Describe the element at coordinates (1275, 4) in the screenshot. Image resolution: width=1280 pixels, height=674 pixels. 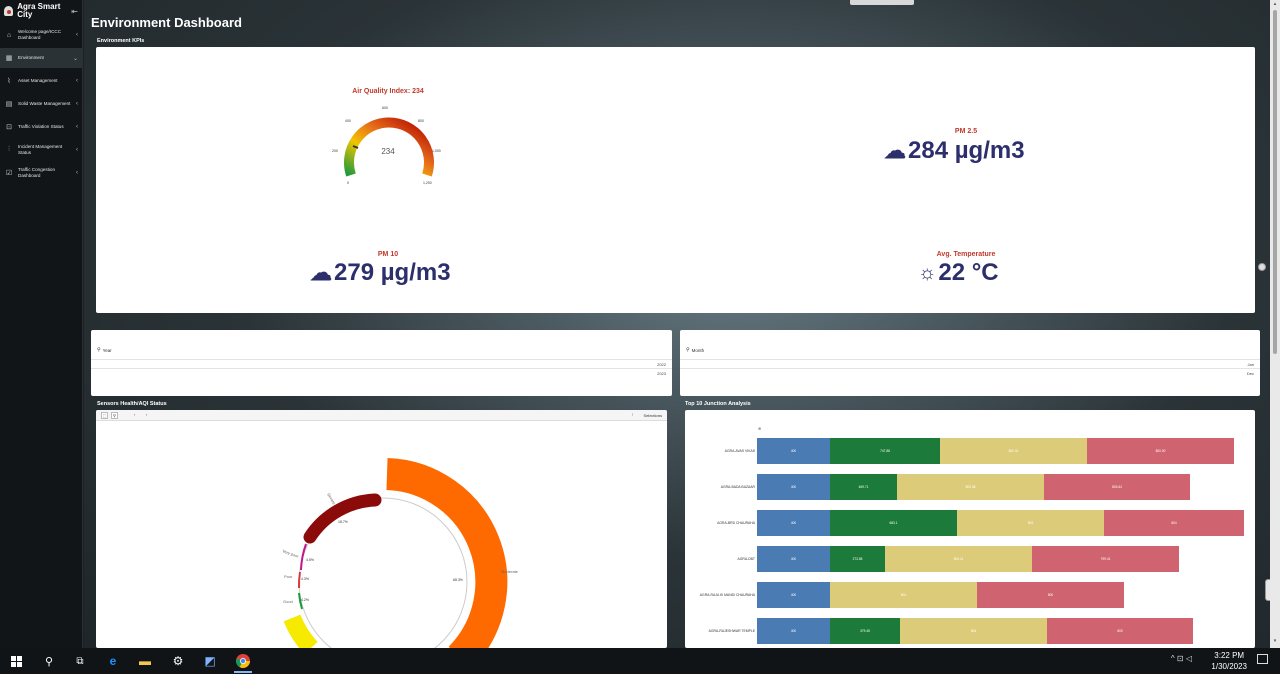
I see `scroll-up-icon: ▴` at that location.